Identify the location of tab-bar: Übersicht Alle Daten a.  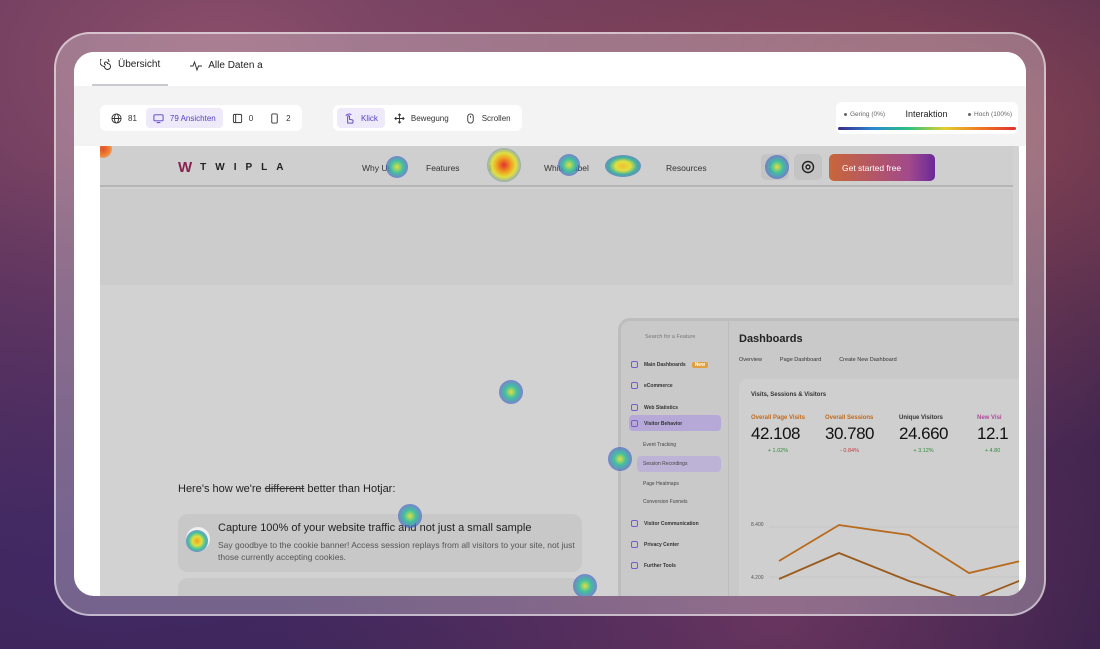
(550, 69).